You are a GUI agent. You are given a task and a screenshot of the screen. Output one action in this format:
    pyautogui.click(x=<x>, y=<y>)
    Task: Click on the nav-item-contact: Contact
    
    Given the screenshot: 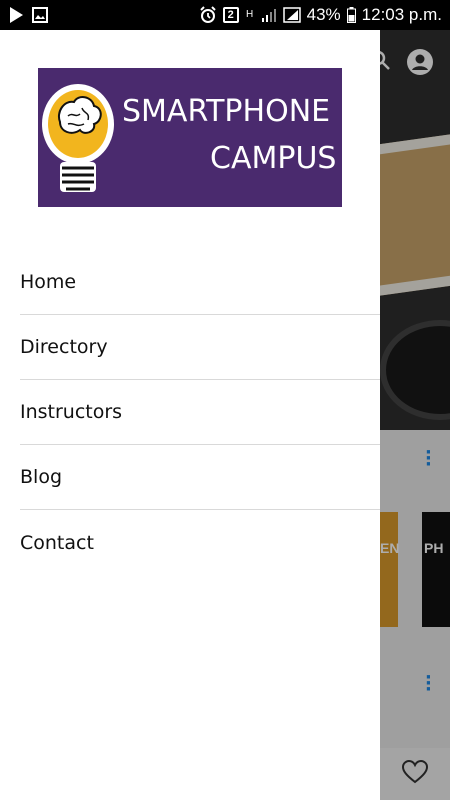 What is the action you would take?
    pyautogui.click(x=200, y=542)
    